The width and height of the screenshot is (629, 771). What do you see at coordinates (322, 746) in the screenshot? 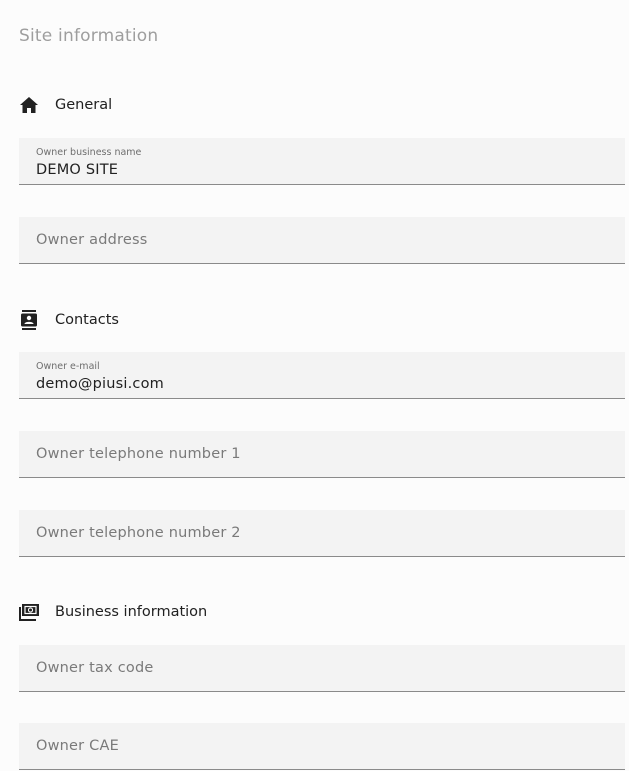
I see `owner-cae-field: Owner CAE` at bounding box center [322, 746].